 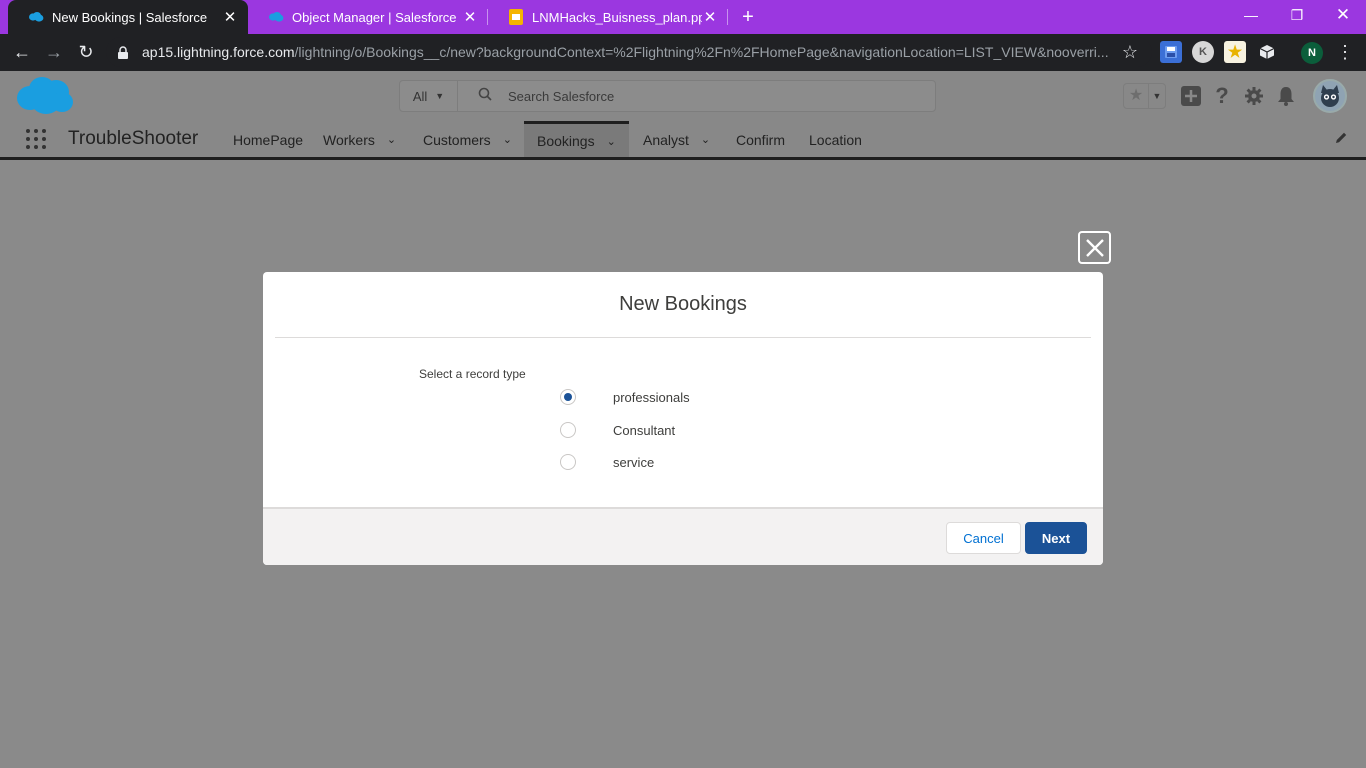 I want to click on nav-item-label: Confirm, so click(x=761, y=139).